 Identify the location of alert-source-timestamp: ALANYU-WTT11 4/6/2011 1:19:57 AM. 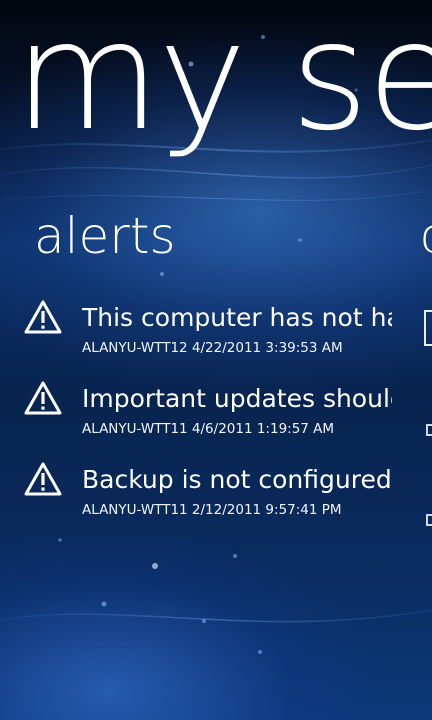
(208, 429).